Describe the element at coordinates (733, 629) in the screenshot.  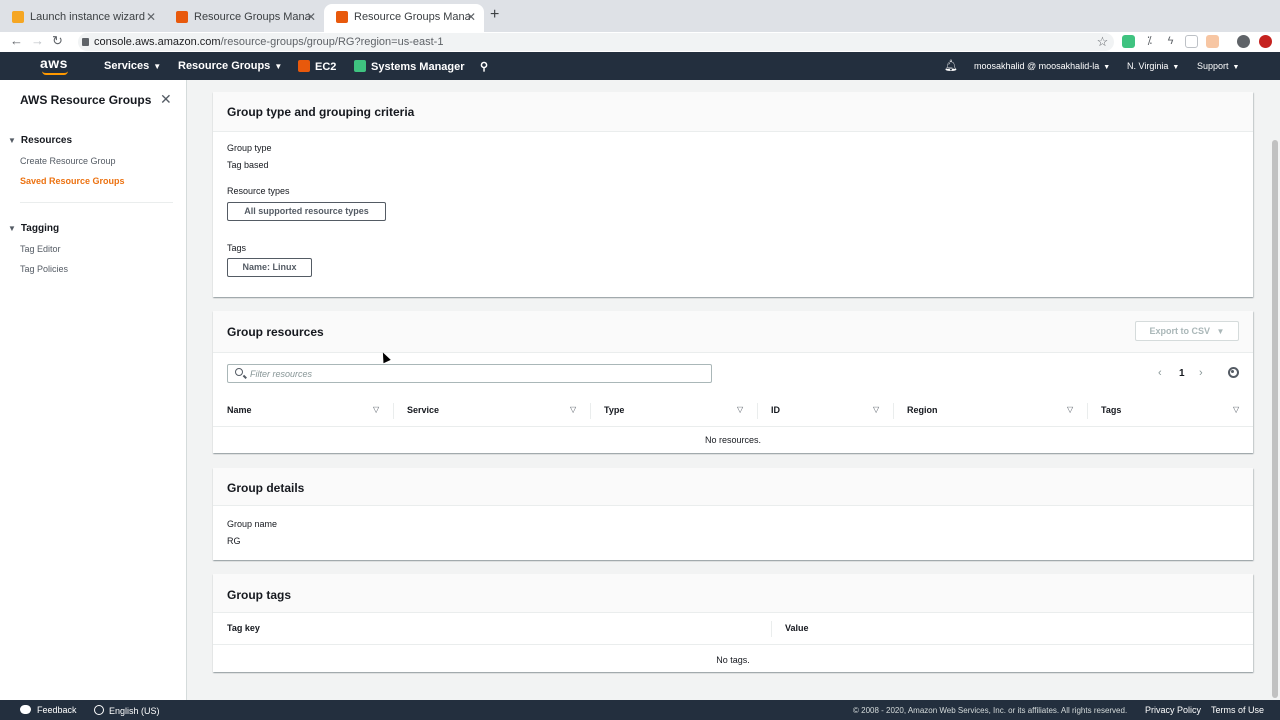
I see `tags-table-header: Tag key Value` at that location.